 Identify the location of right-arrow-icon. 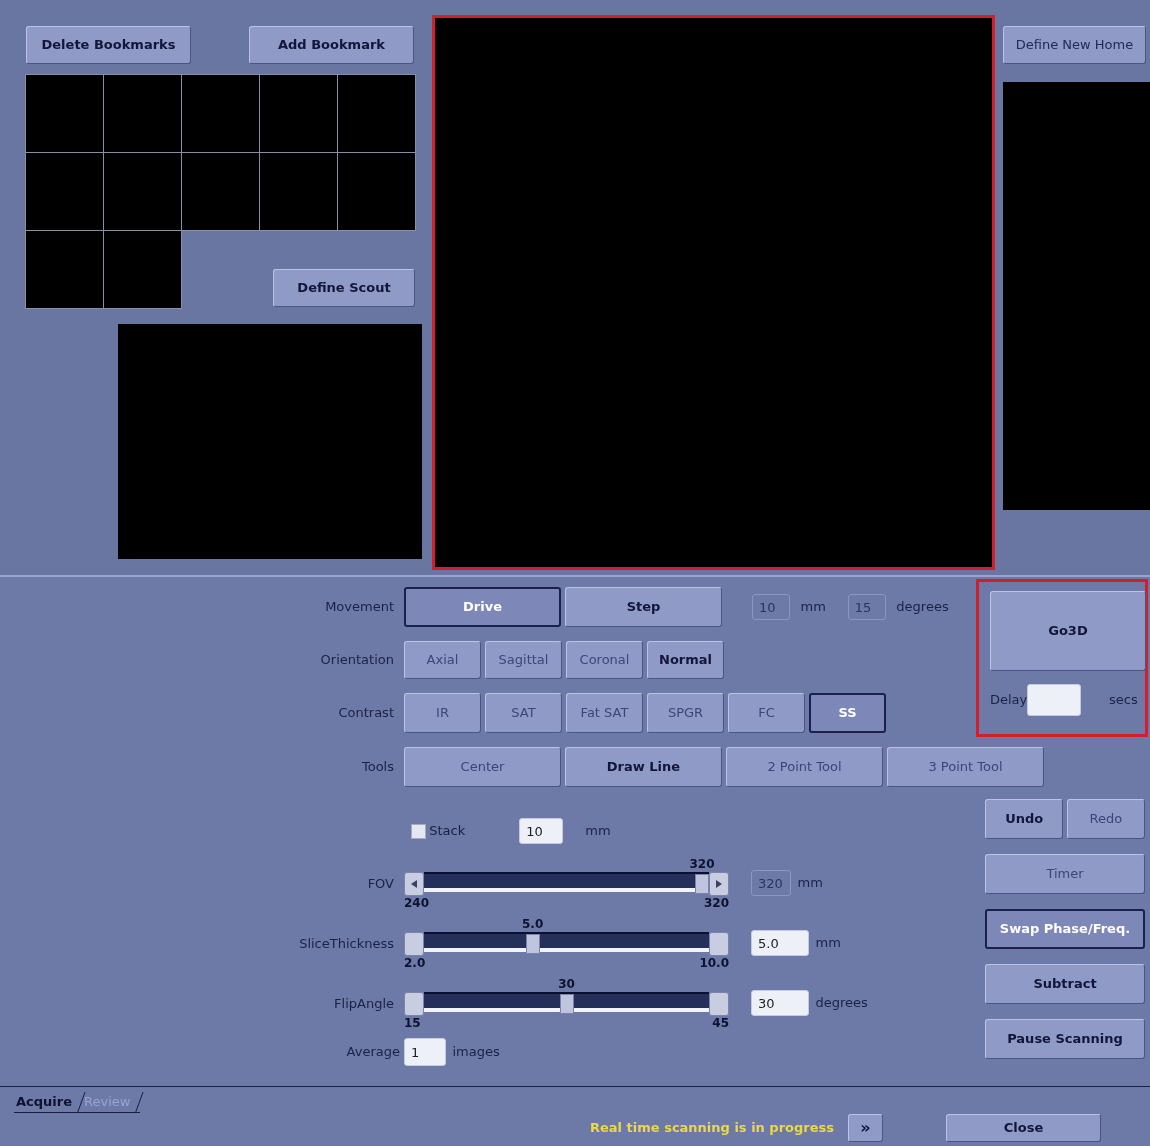
(719, 884).